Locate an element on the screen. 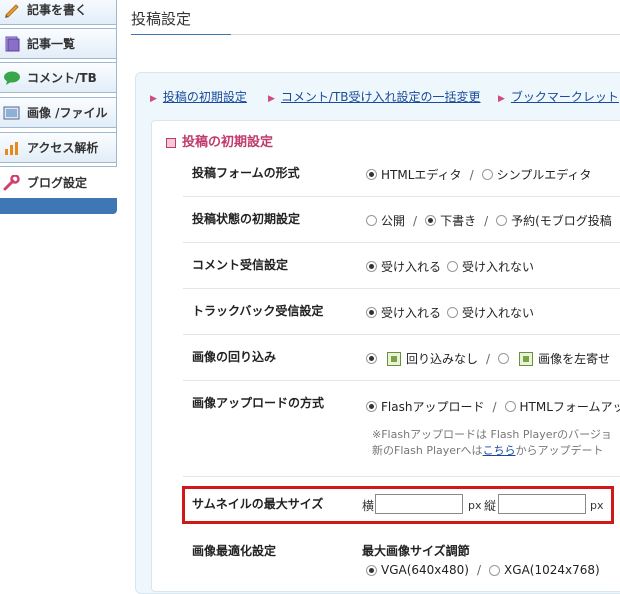 This screenshot has height=594, width=620. sidebar-active-bar is located at coordinates (58, 206).